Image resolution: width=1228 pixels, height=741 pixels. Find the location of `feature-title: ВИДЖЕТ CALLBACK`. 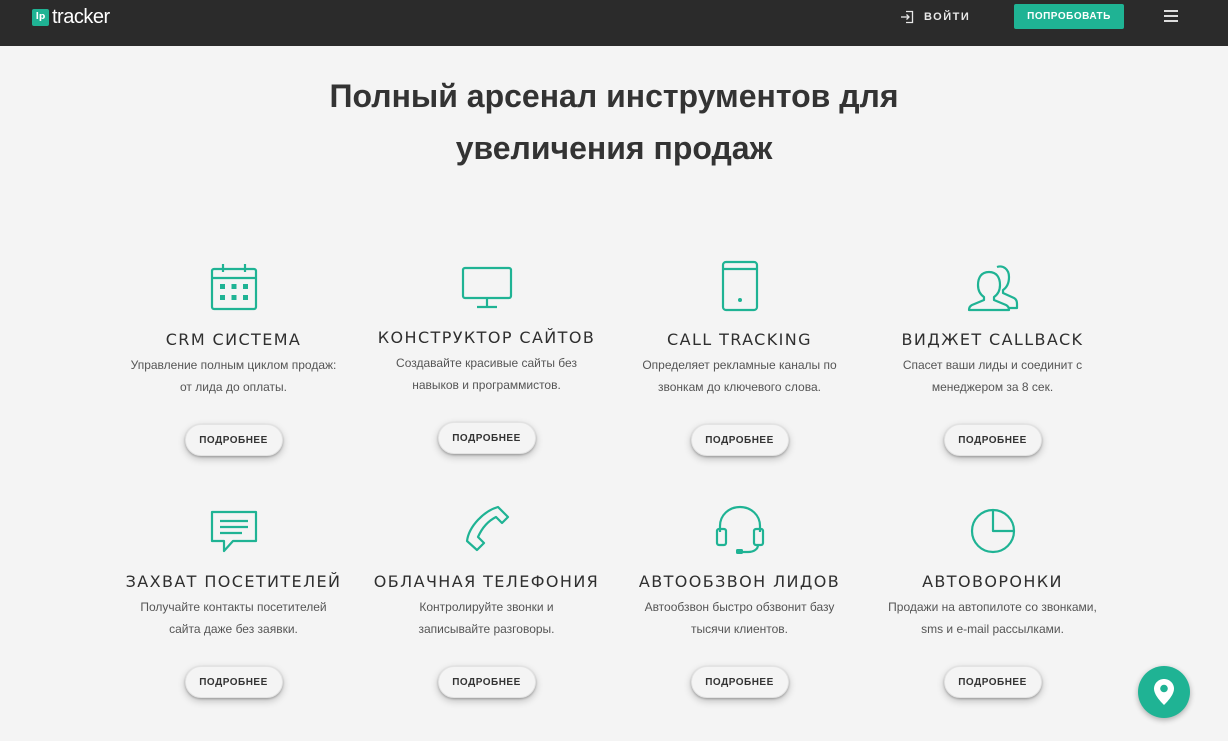

feature-title: ВИДЖЕТ CALLBACK is located at coordinates (992, 339).